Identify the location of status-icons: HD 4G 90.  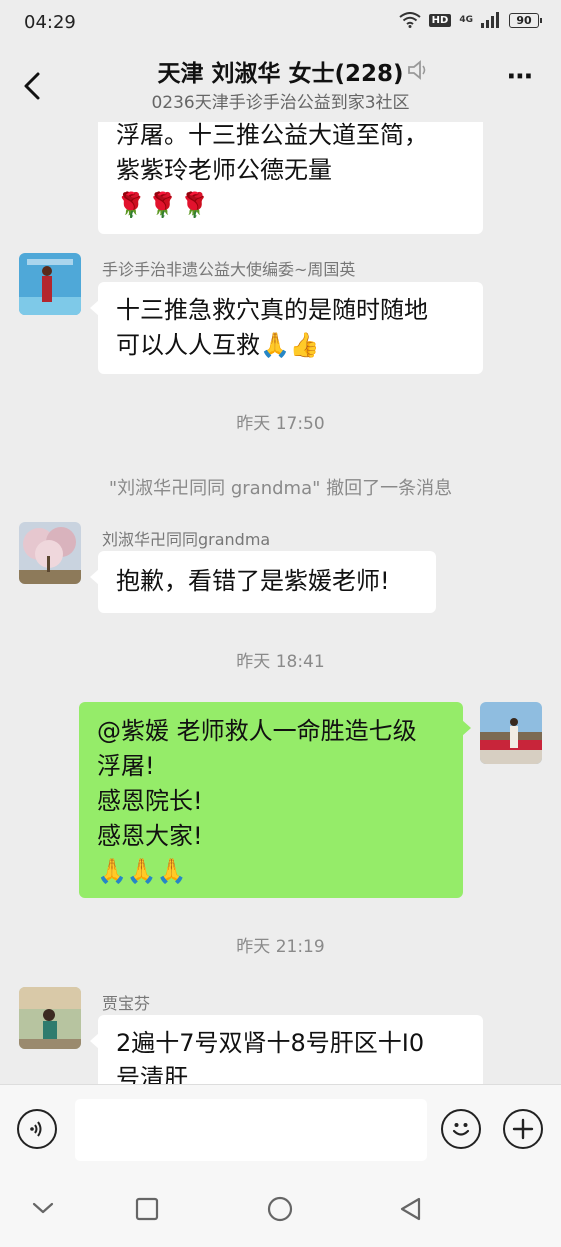
(470, 20).